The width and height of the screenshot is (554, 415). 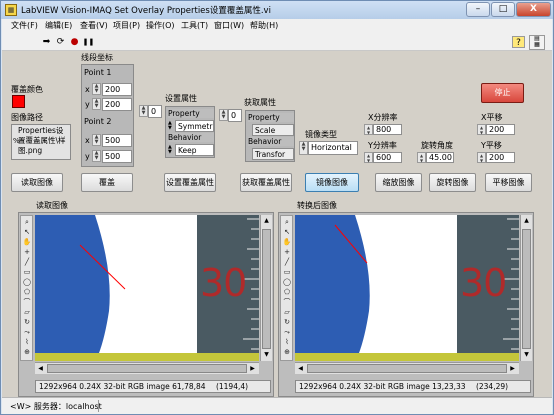 I want to click on right-vertical-scrollbar: ▲ ▼, so click(x=526, y=288).